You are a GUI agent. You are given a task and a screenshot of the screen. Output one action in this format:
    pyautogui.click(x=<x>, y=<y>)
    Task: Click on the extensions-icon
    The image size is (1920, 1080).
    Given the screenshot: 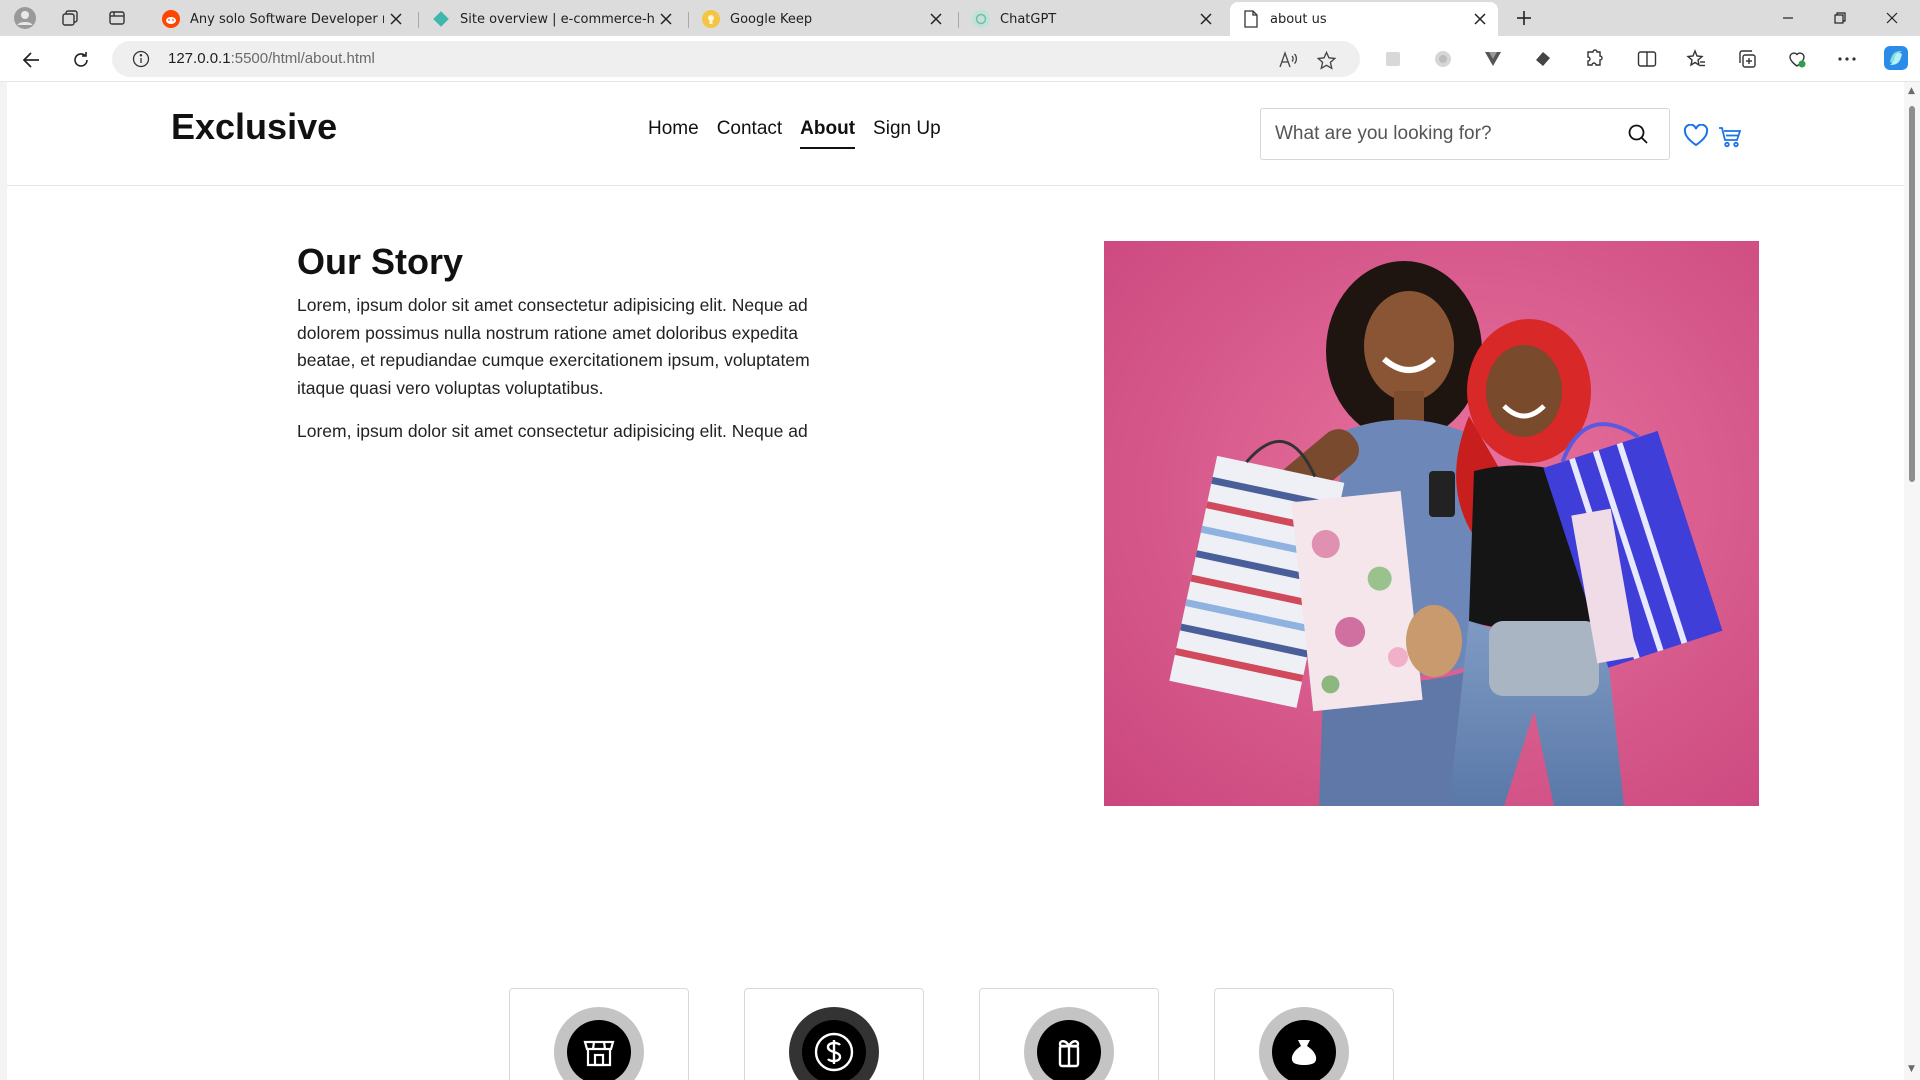 What is the action you would take?
    pyautogui.click(x=1593, y=59)
    